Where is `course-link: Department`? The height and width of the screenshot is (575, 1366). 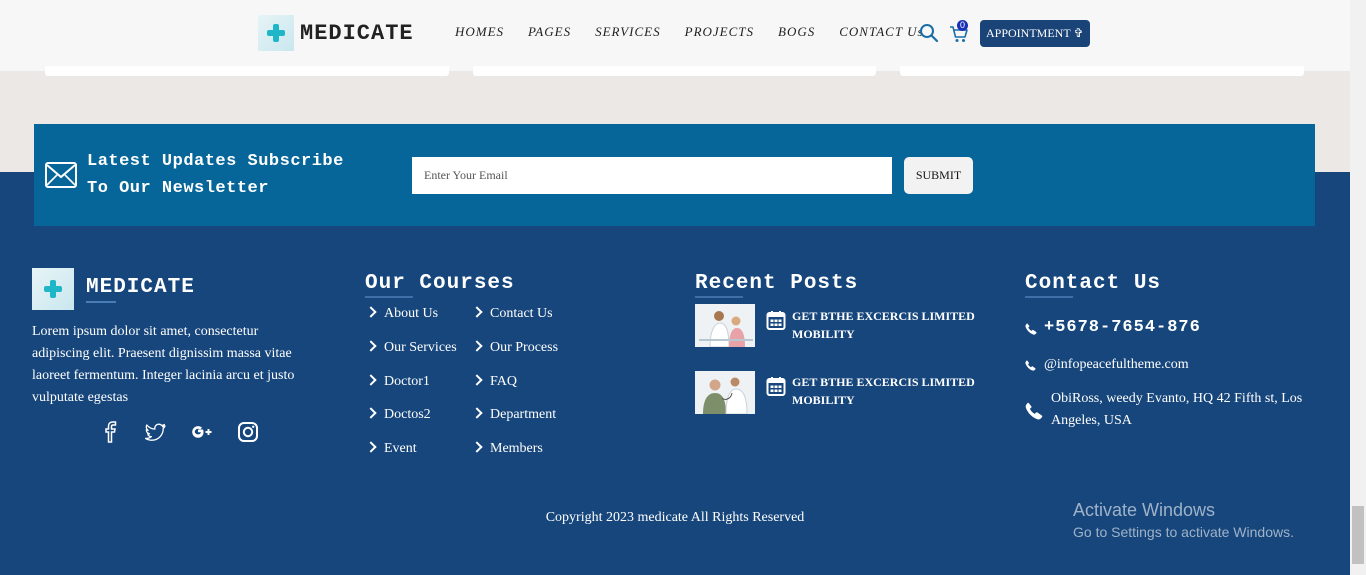 course-link: Department is located at coordinates (513, 415).